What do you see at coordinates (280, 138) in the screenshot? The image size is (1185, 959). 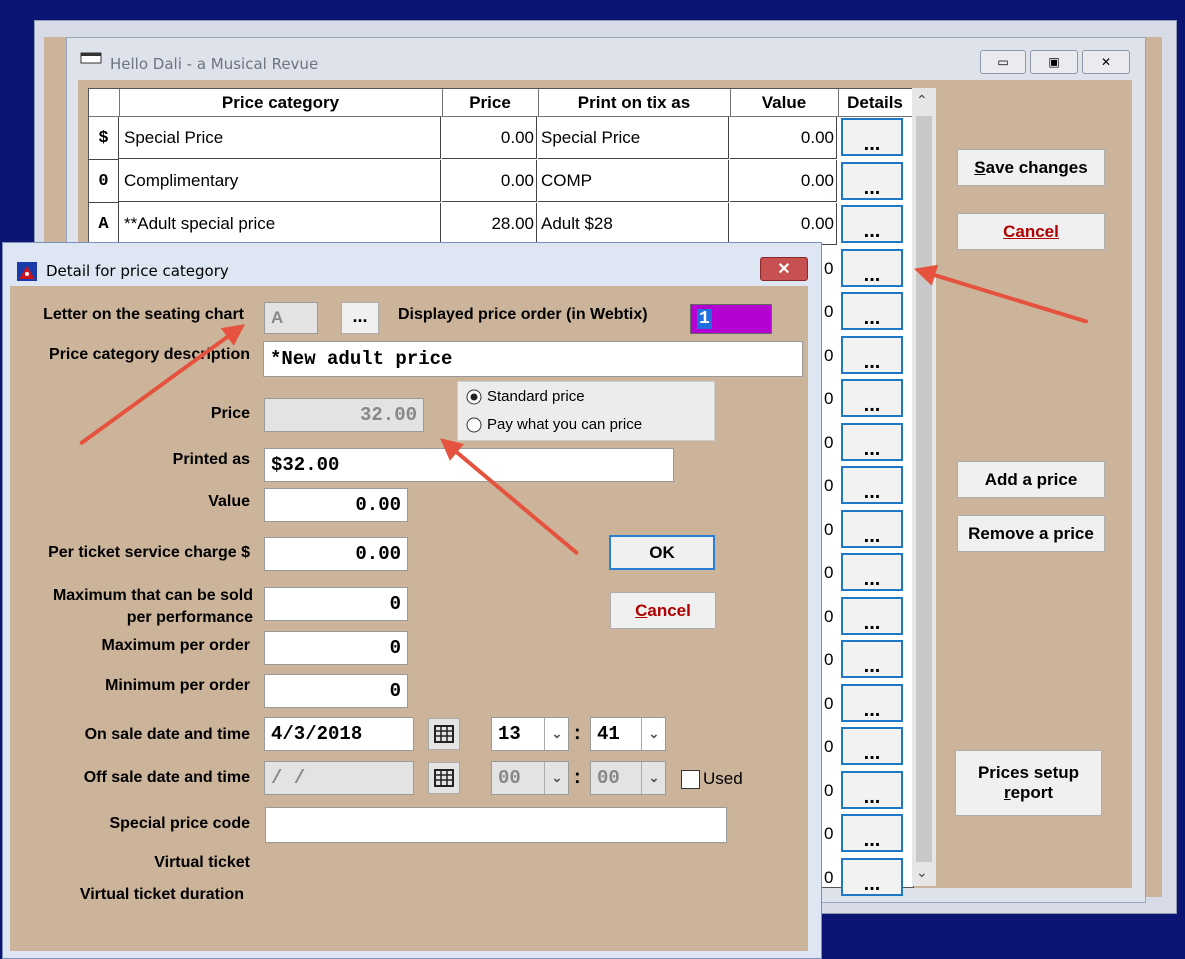 I see `row-category: Special Price` at bounding box center [280, 138].